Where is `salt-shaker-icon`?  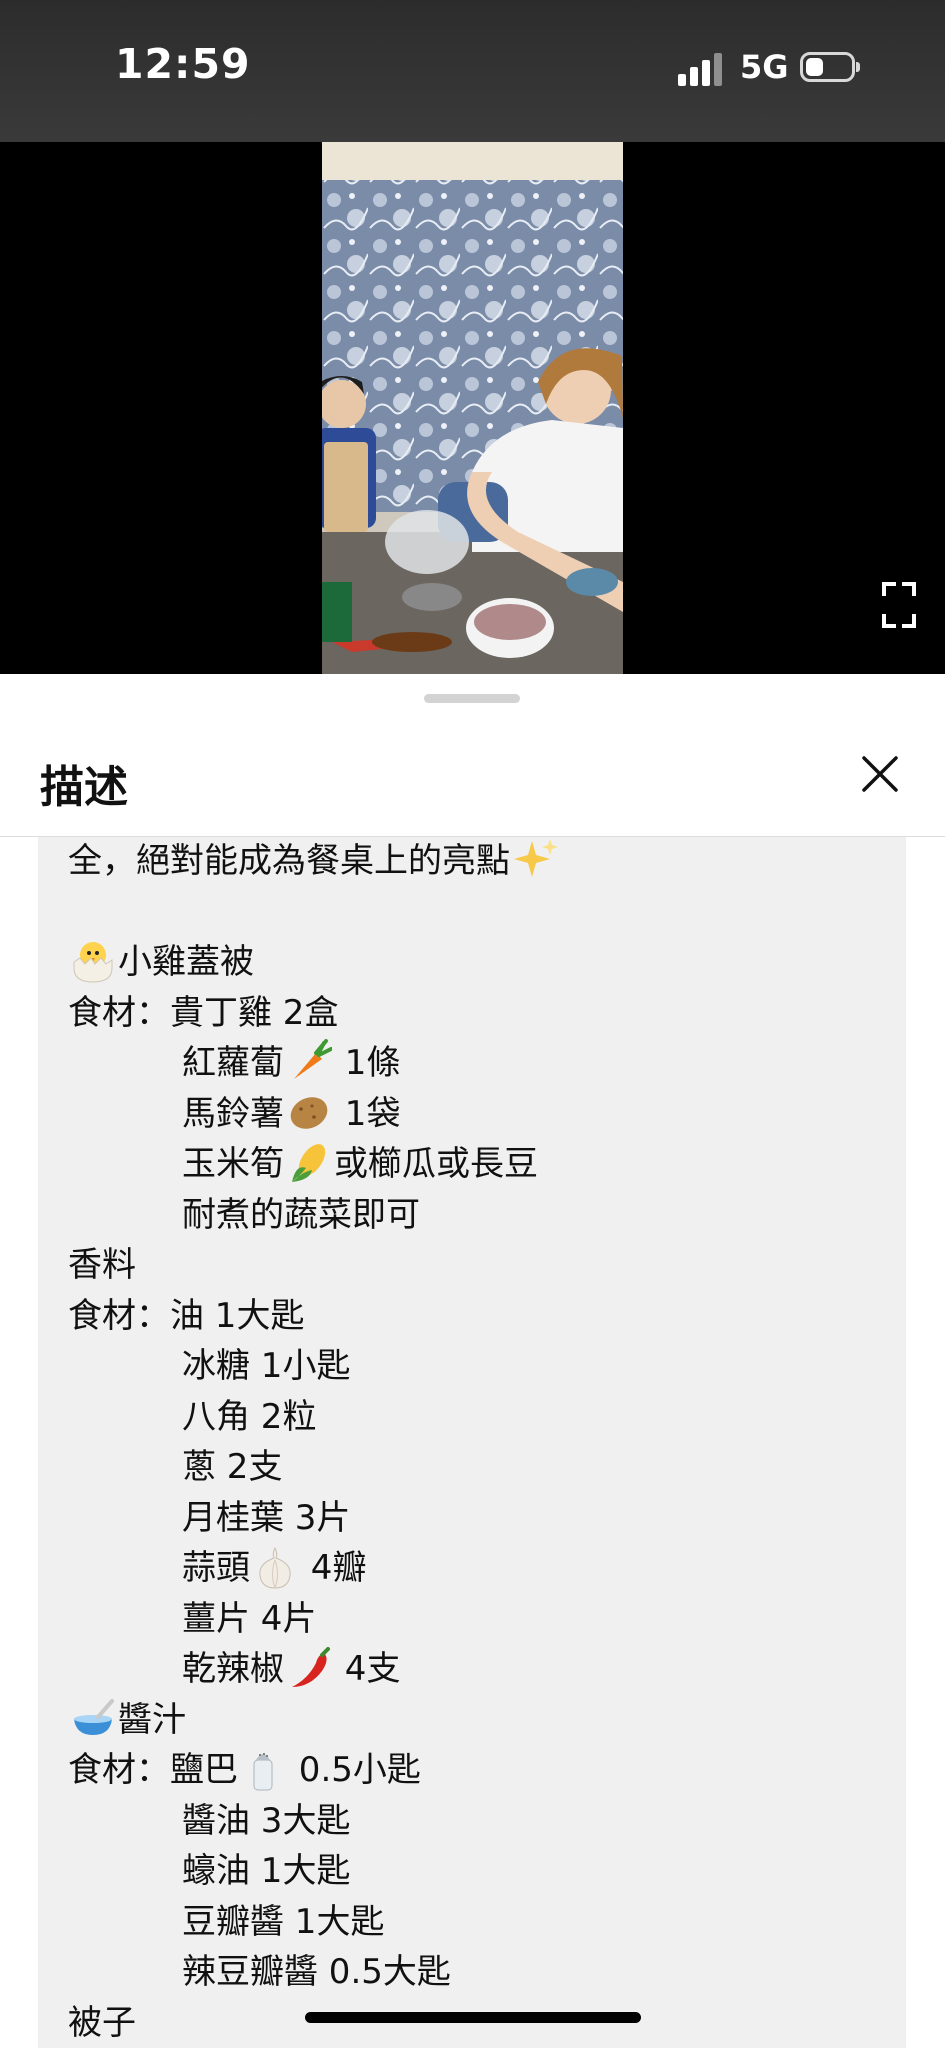 salt-shaker-icon is located at coordinates (263, 1771).